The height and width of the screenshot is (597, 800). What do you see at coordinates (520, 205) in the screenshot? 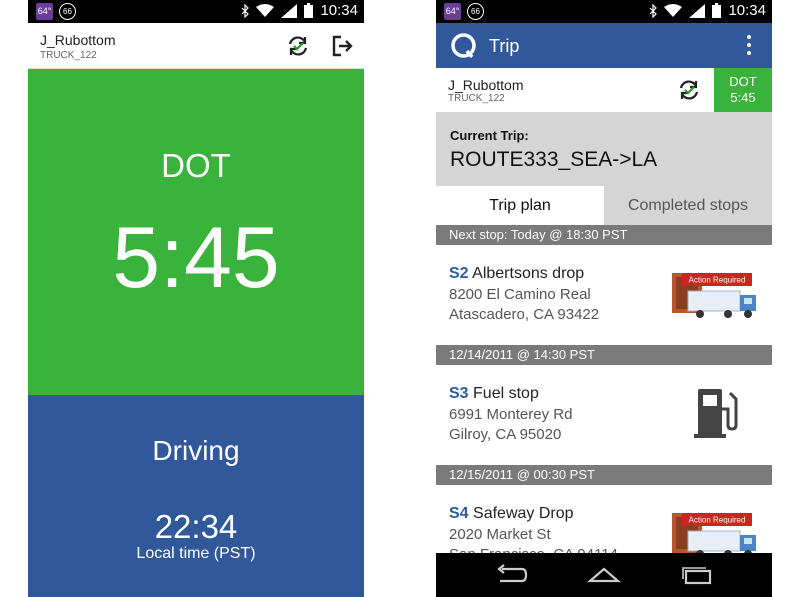
I see `tab-trip-plan: Trip plan` at bounding box center [520, 205].